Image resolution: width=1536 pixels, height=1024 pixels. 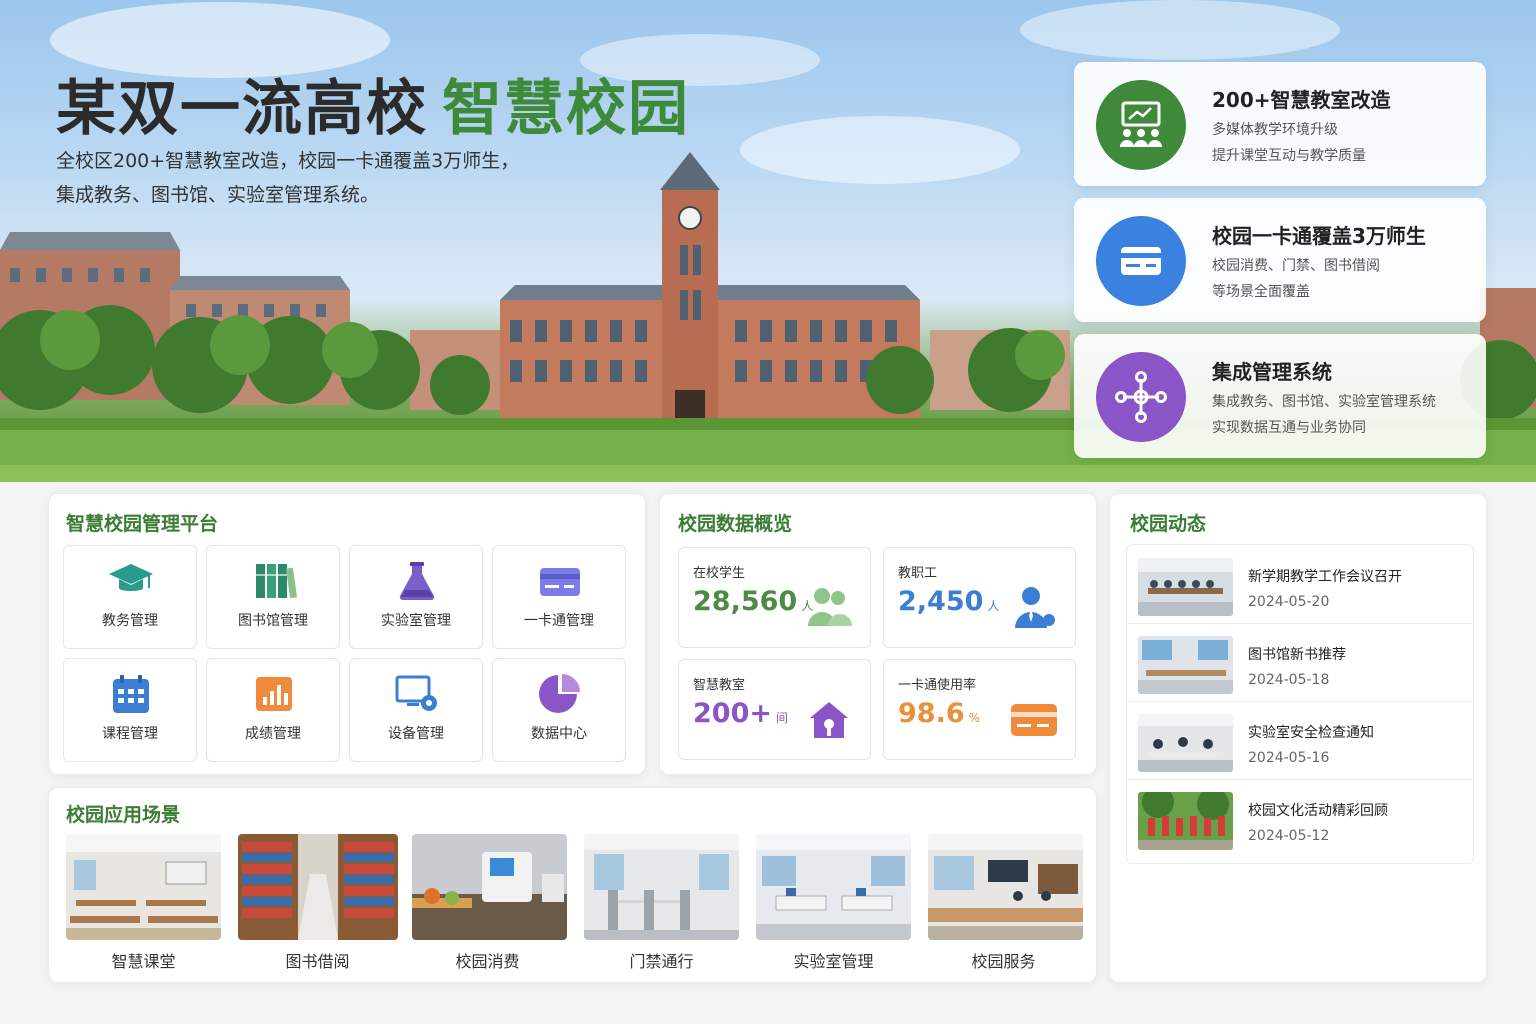 I want to click on calendar-icon, so click(x=131, y=694).